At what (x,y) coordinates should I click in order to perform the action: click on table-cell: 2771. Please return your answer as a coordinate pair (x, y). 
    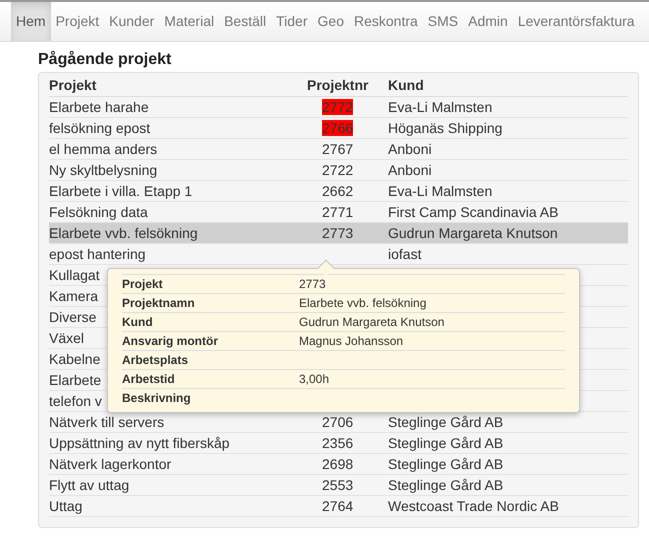
    Looking at the image, I should click on (338, 212).